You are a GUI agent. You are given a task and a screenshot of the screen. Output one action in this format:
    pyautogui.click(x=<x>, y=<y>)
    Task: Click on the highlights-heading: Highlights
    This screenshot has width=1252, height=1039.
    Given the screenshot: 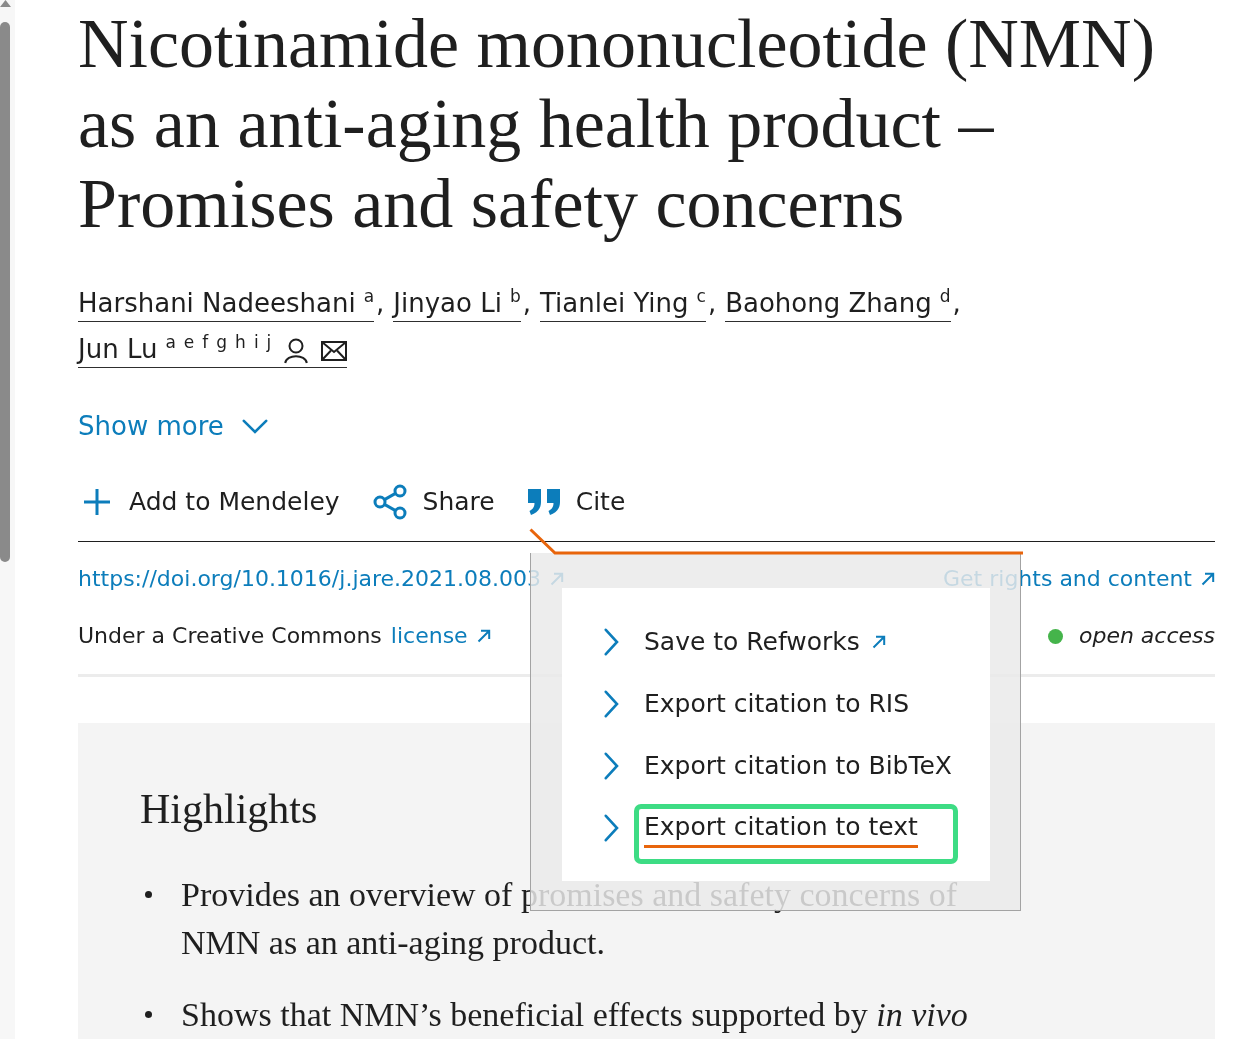 What is the action you would take?
    pyautogui.click(x=229, y=809)
    